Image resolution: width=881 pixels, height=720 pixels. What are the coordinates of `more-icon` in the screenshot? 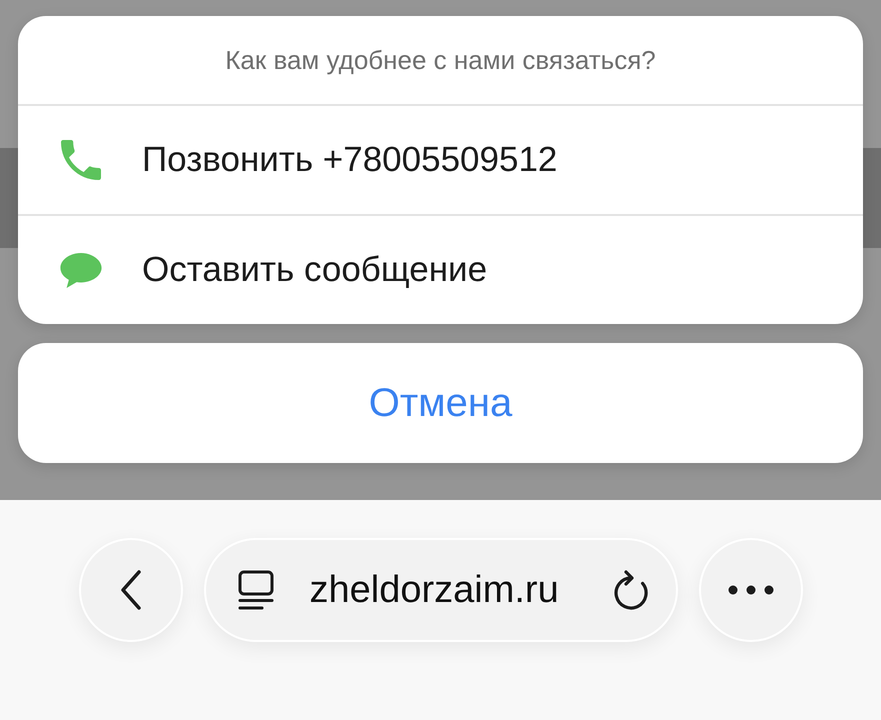 It's located at (751, 590).